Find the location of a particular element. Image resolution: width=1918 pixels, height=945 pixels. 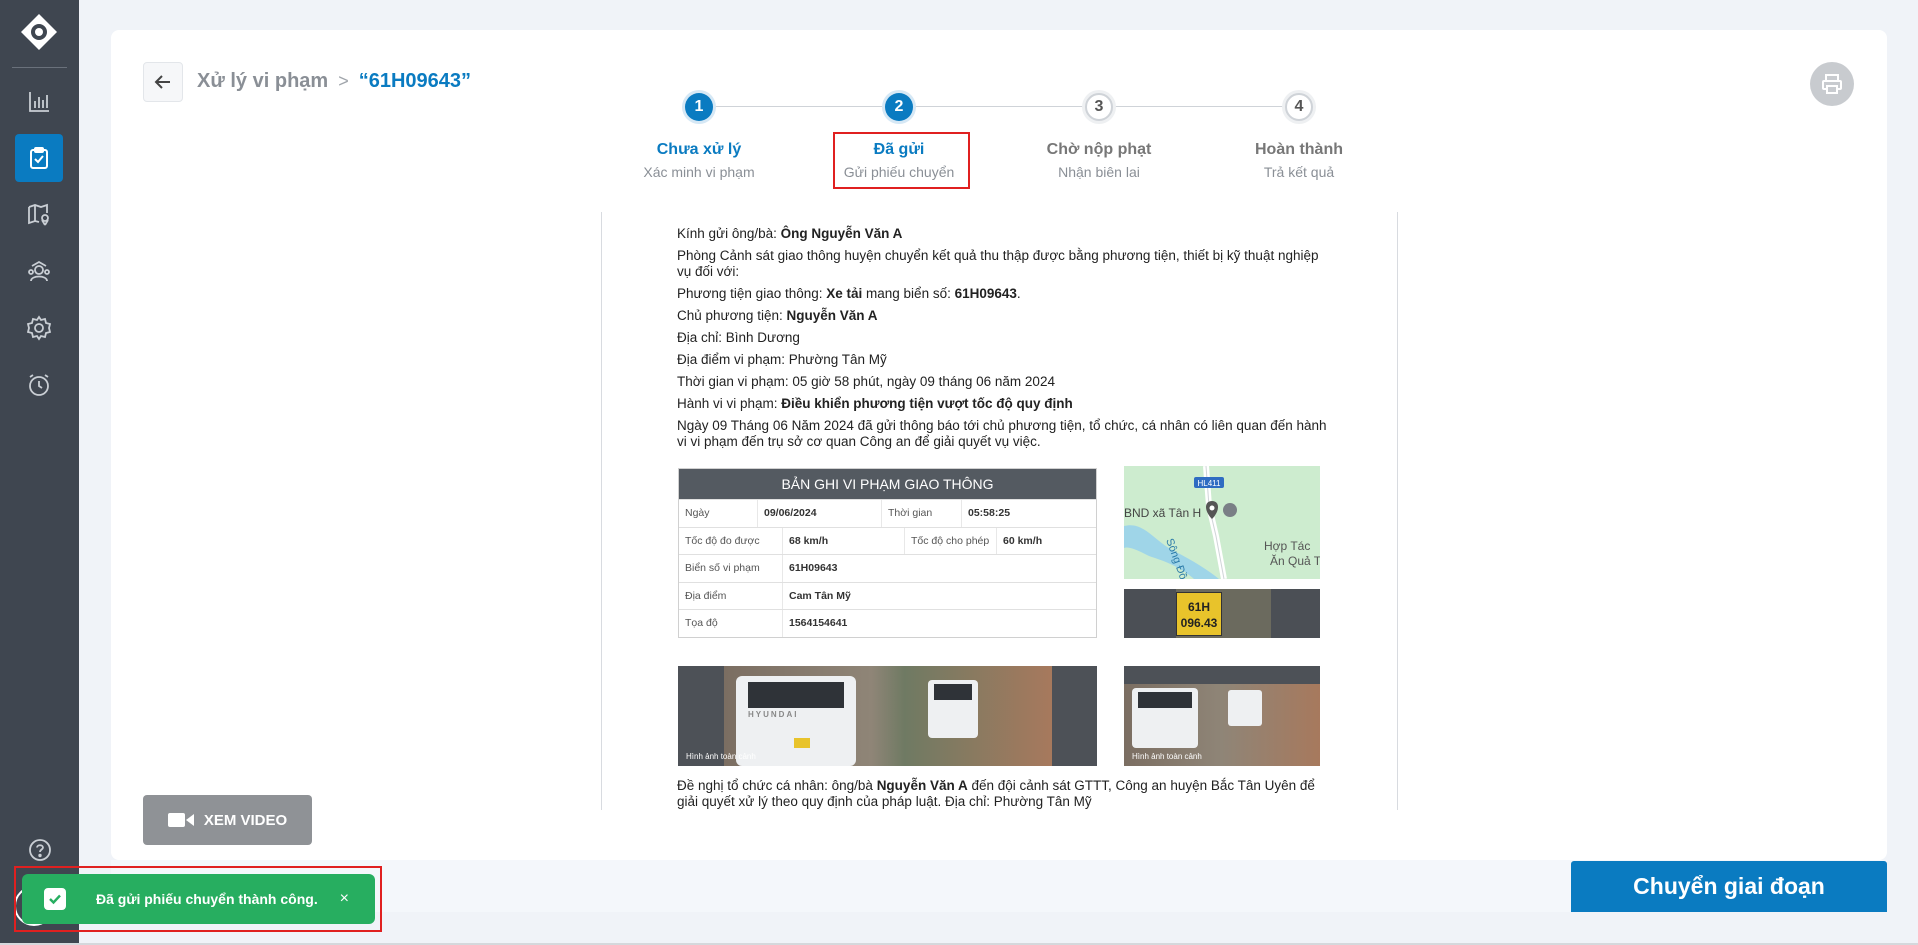

violation-place-line: Địa điểm vi phạm: Phường Tân Mỹ is located at coordinates (782, 359).